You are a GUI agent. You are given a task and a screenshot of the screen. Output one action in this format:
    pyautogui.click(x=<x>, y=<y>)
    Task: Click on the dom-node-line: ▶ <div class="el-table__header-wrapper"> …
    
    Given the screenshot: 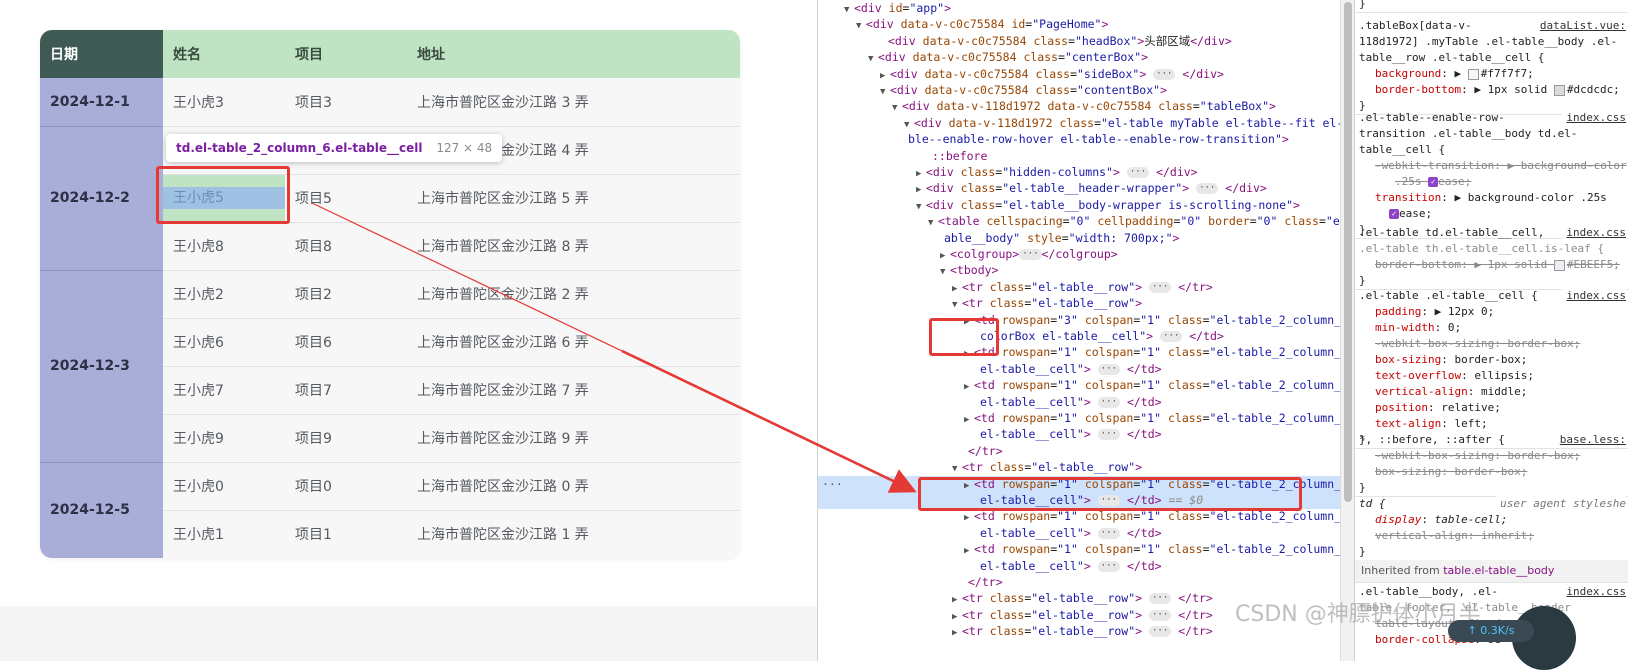 What is the action you would take?
    pyautogui.click(x=1079, y=188)
    